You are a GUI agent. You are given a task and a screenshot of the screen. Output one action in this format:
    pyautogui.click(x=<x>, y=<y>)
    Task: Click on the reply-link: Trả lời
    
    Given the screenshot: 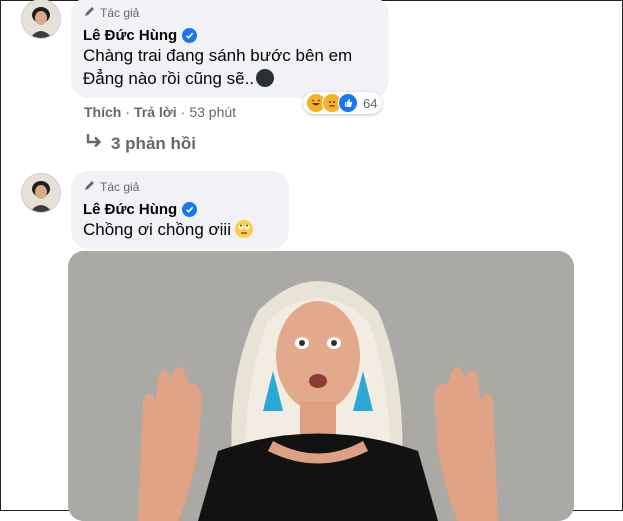 What is the action you would take?
    pyautogui.click(x=155, y=112)
    